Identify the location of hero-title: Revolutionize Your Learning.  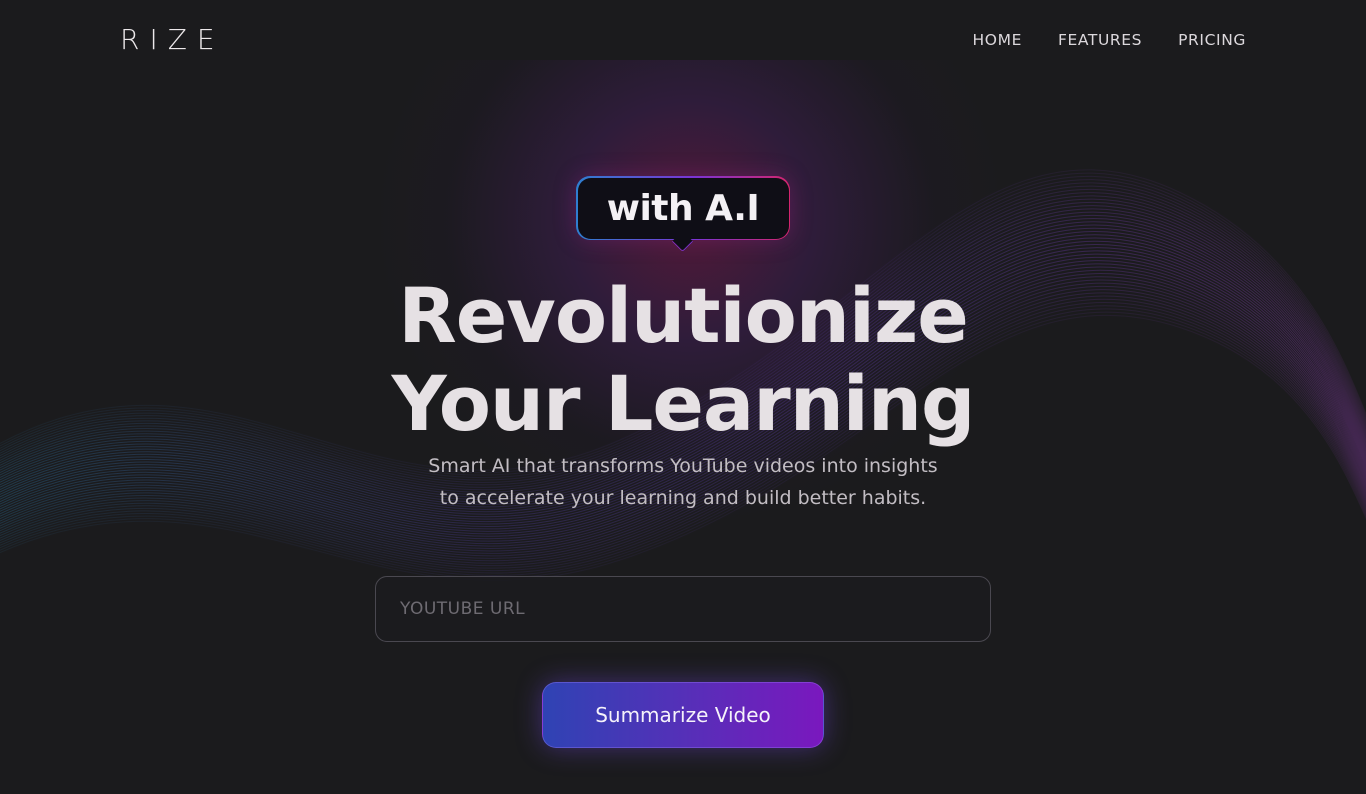
(683, 360).